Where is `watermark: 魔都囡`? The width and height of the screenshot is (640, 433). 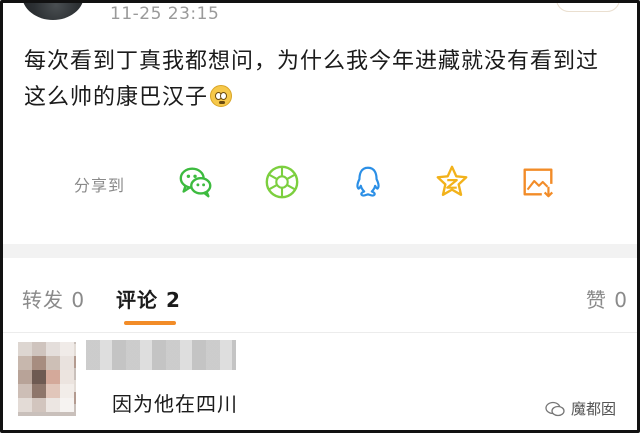
watermark: 魔都囡 is located at coordinates (580, 408).